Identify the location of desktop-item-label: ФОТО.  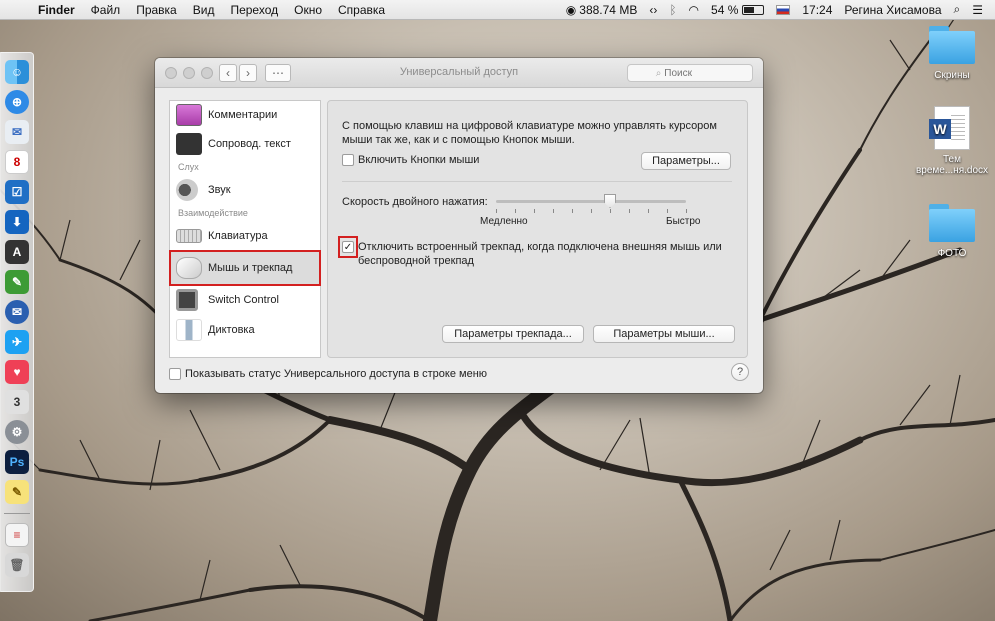
(952, 253).